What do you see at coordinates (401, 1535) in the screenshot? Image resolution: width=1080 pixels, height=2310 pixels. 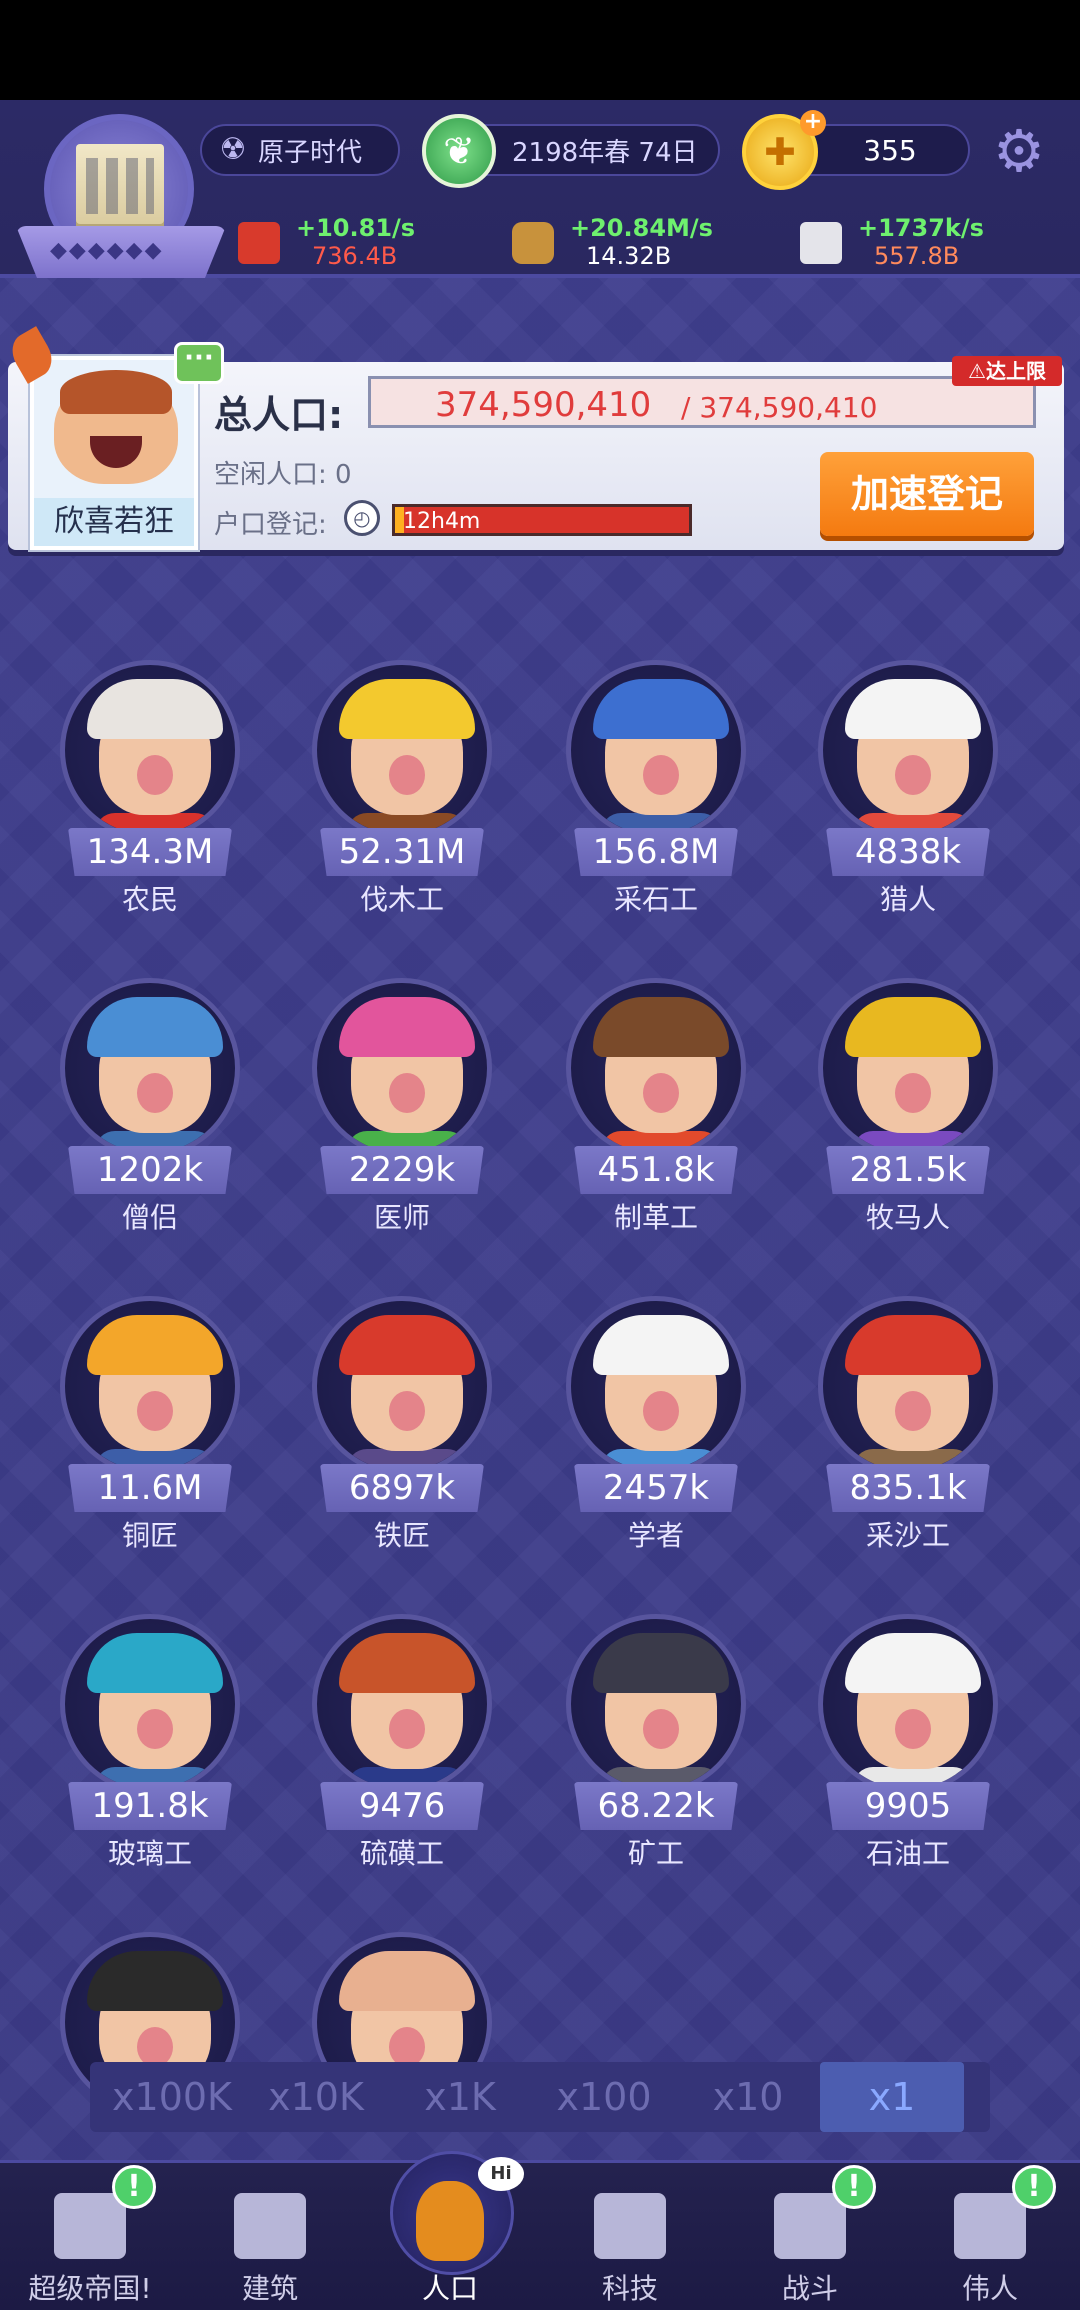 I see `worker-name: 铁匠` at bounding box center [401, 1535].